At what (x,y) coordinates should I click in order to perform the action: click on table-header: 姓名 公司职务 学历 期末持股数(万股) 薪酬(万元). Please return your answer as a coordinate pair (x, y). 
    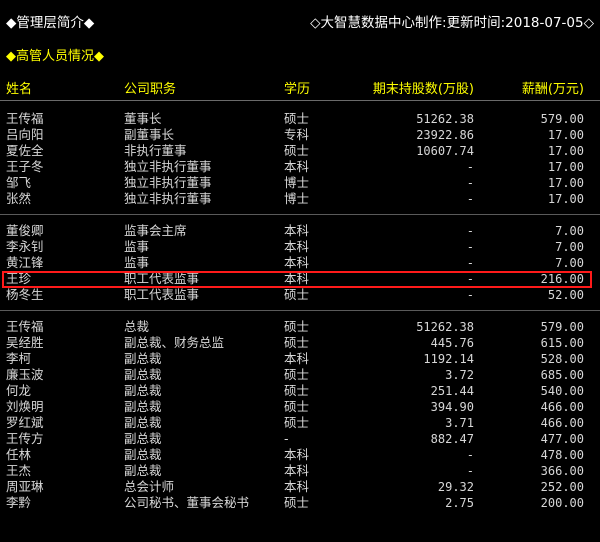
    Looking at the image, I should click on (300, 87).